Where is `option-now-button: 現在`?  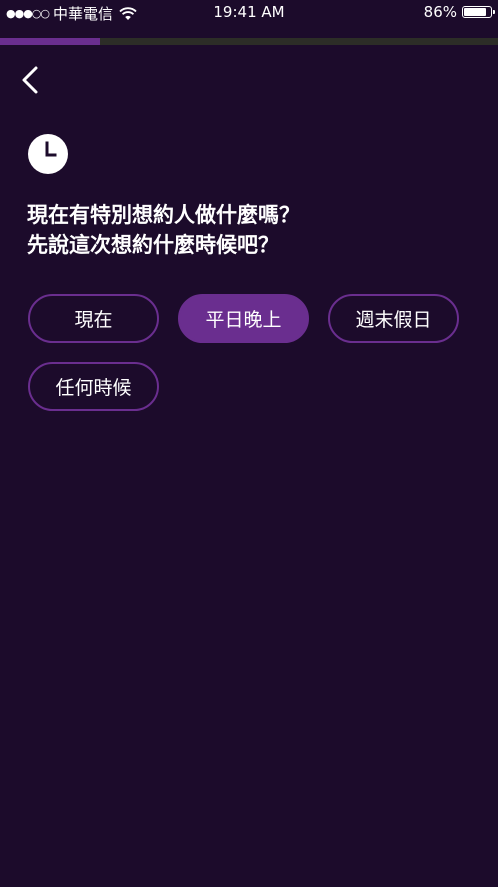
option-now-button: 現在 is located at coordinates (93, 318).